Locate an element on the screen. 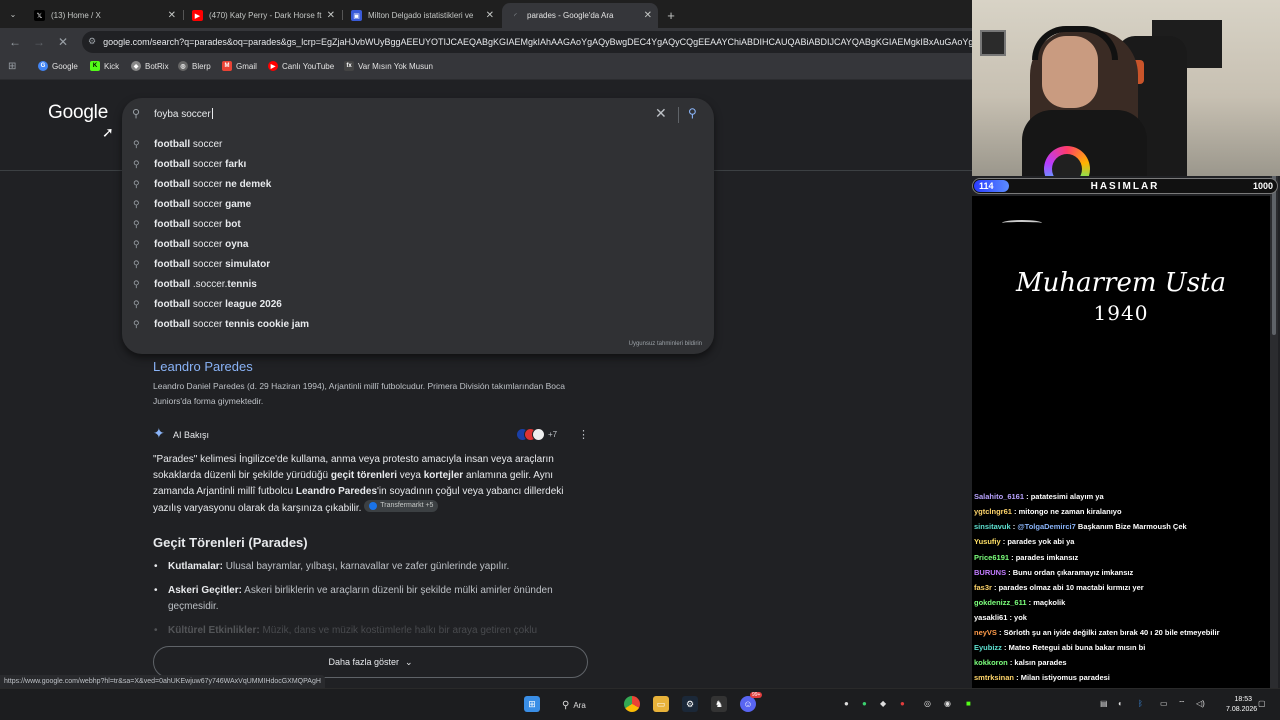 The height and width of the screenshot is (720, 1280). show-more-button: Daha fazla göster ⌄ is located at coordinates (370, 662).